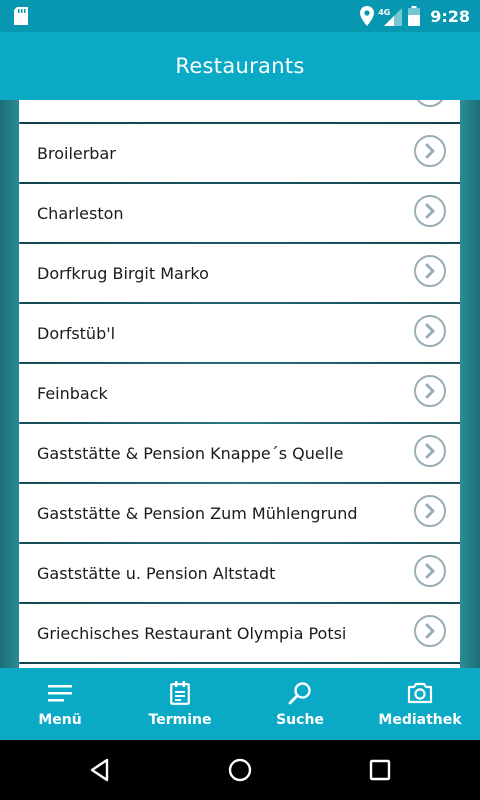 This screenshot has height=800, width=480. What do you see at coordinates (123, 273) in the screenshot?
I see `restaurant-name: Dorfkrug Birgit Marko` at bounding box center [123, 273].